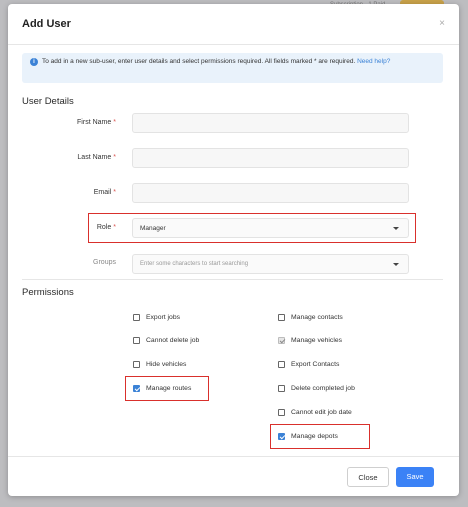 Image resolution: width=468 pixels, height=507 pixels. Describe the element at coordinates (232, 279) in the screenshot. I see `divider` at that location.